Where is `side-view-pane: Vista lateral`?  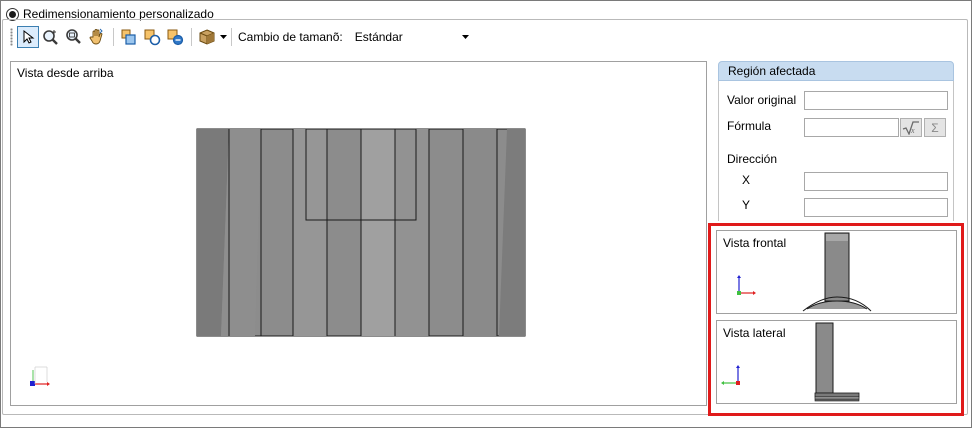 side-view-pane: Vista lateral is located at coordinates (836, 362).